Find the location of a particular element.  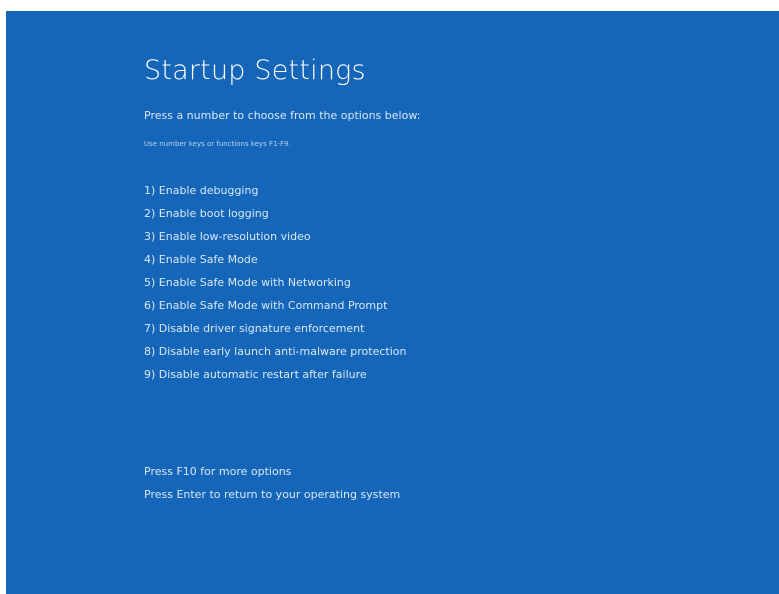

option-disable-driver-signature: 7) Disable driver signature enforcement is located at coordinates (275, 328).